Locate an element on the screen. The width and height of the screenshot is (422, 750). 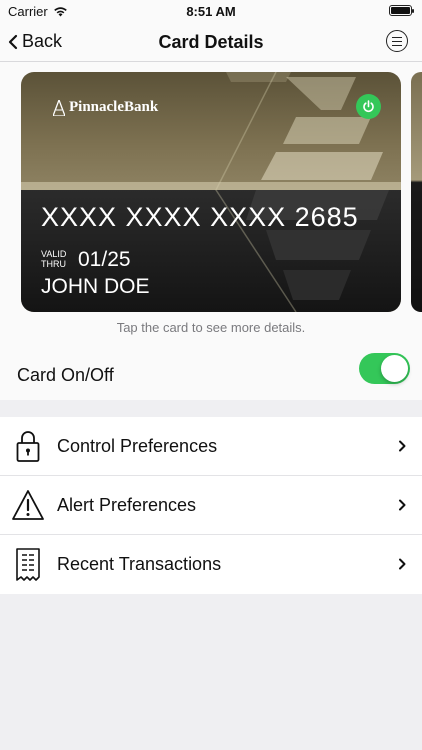
valid-thru-label: VALID THRU is located at coordinates (53, 259).